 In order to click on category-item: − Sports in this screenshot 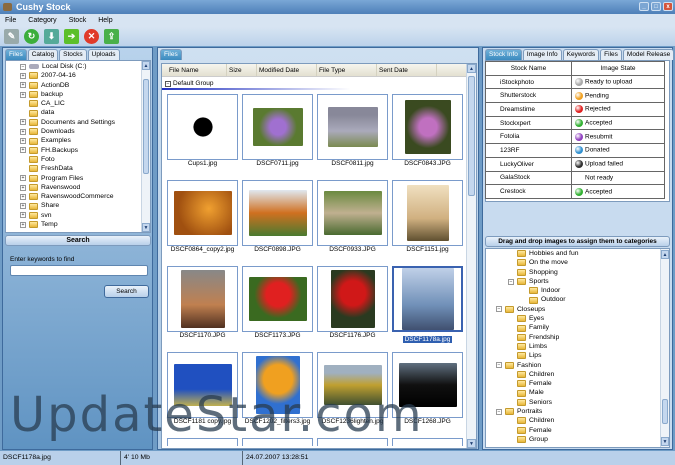, I will do `click(577, 281)`.